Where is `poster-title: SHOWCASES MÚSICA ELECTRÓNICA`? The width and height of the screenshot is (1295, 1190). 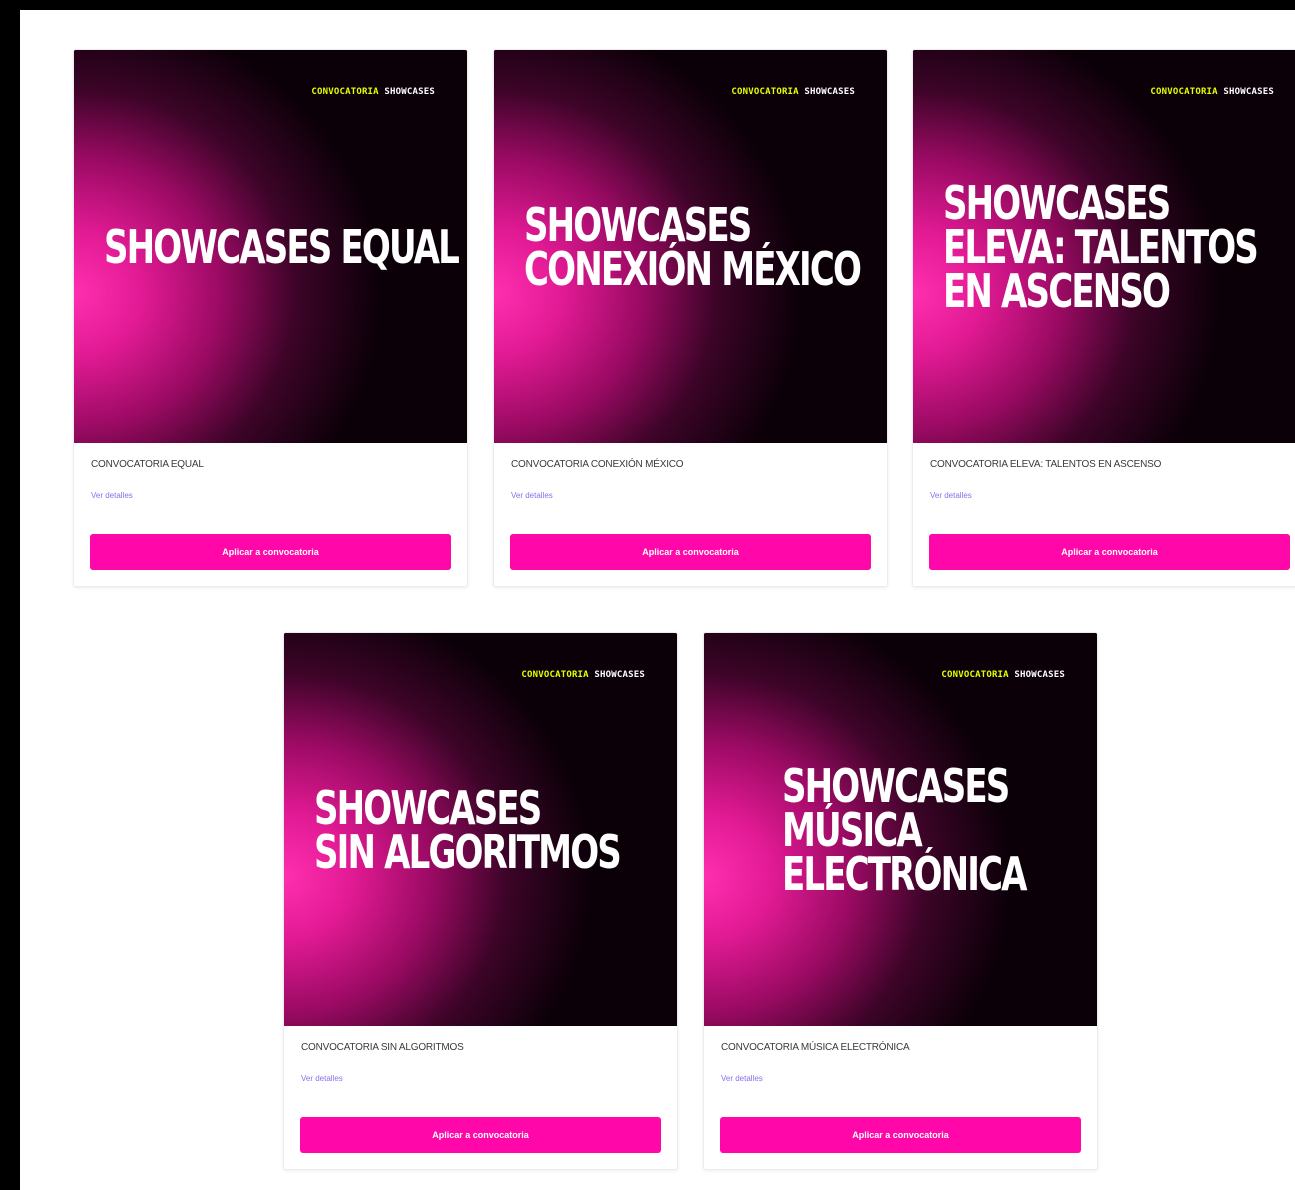 poster-title: SHOWCASES MÚSICA ELECTRÓNICA is located at coordinates (930, 829).